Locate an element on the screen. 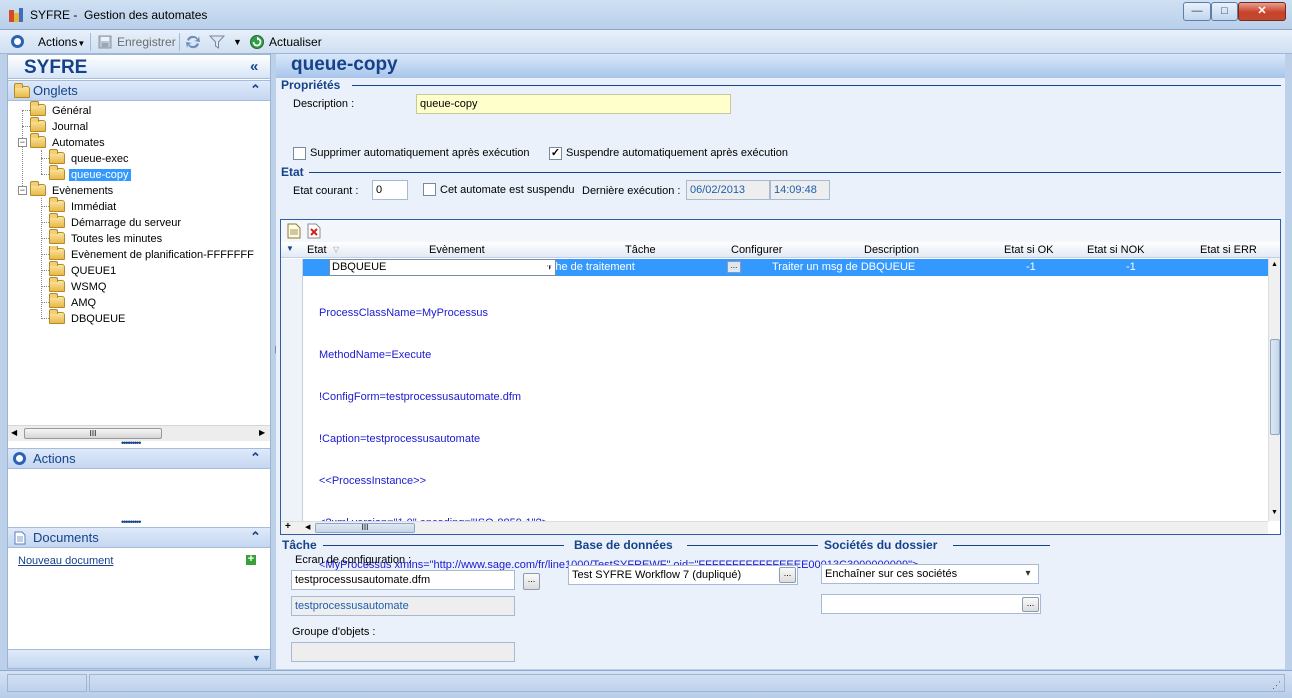 This screenshot has height=698, width=1292. chevron-down-icon: ▾ is located at coordinates (1028, 574).